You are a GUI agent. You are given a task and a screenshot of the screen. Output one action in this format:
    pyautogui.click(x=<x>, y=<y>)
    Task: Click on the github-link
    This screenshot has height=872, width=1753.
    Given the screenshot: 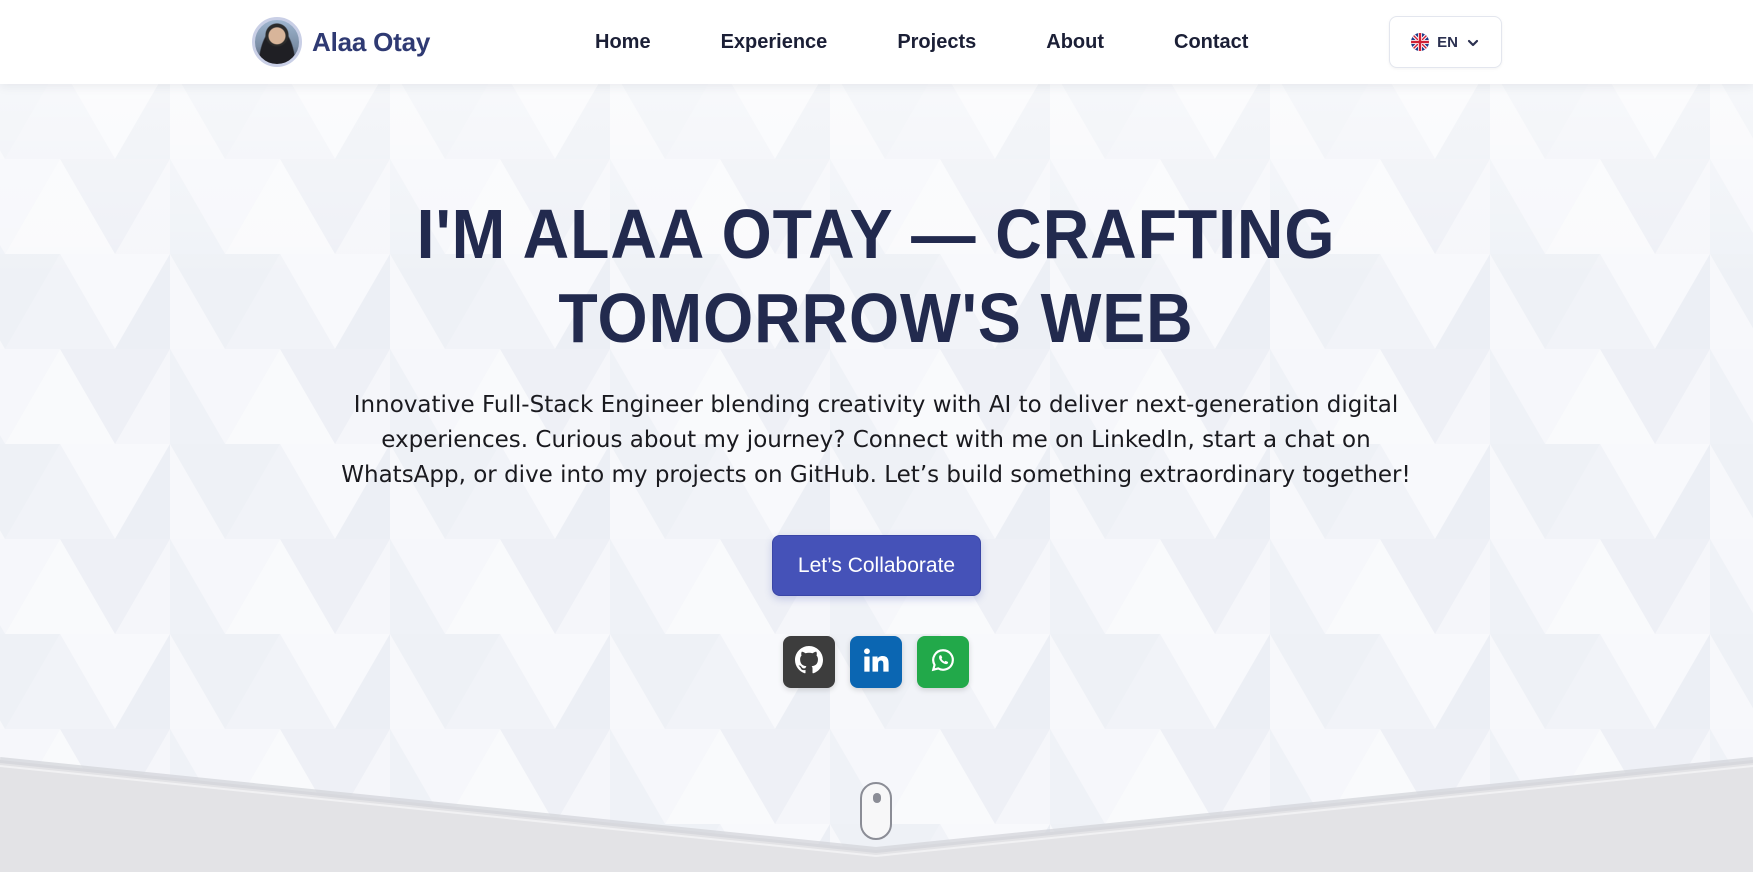 What is the action you would take?
    pyautogui.click(x=809, y=662)
    